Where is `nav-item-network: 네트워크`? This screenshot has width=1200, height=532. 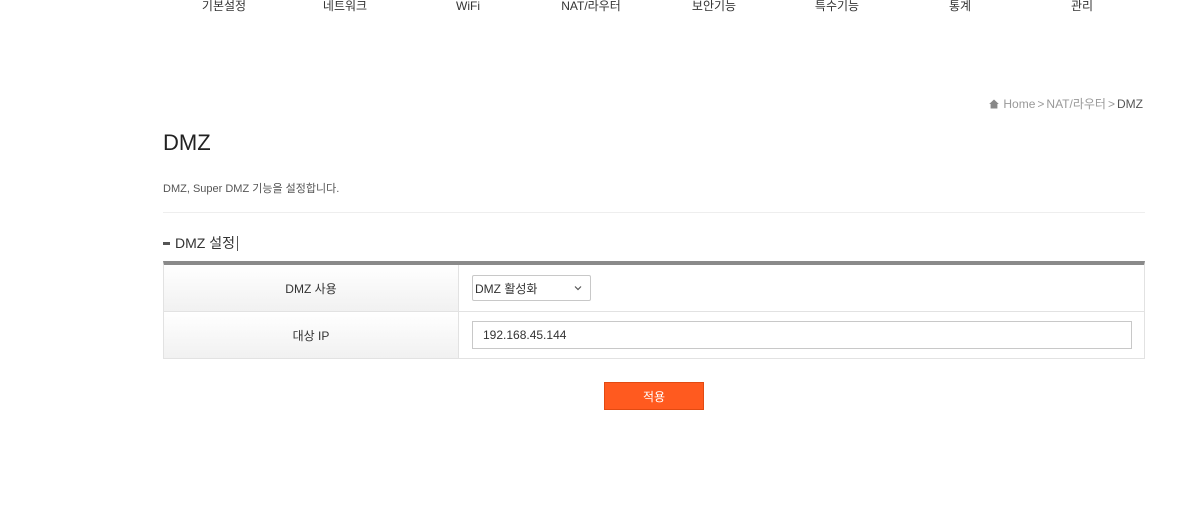 nav-item-network: 네트워크 is located at coordinates (345, 6).